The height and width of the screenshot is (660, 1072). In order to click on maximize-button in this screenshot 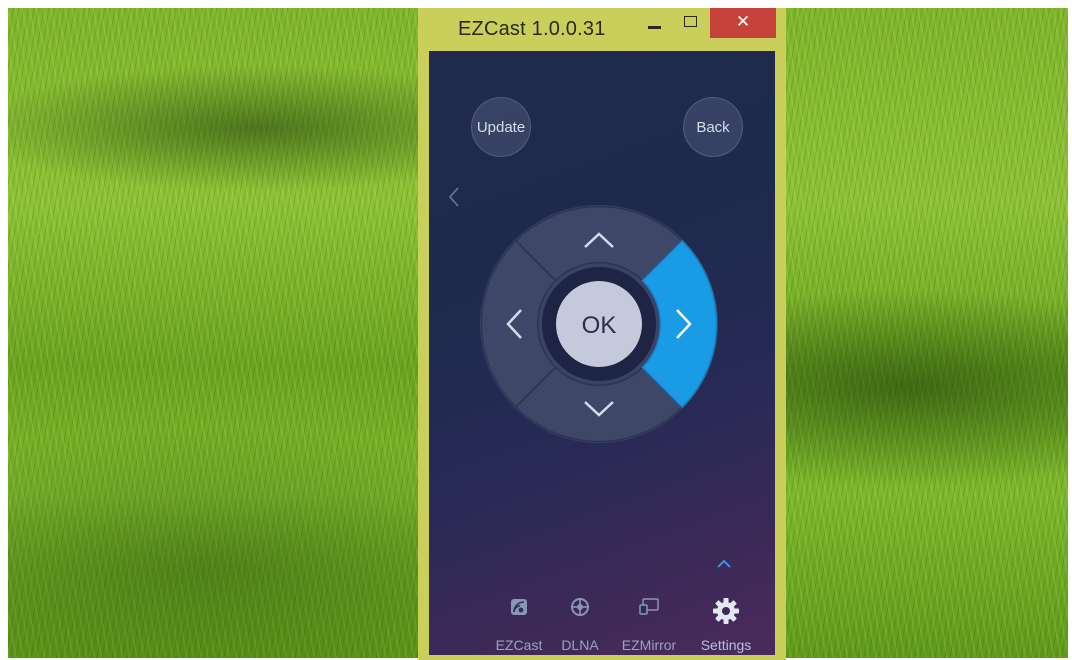, I will do `click(690, 23)`.